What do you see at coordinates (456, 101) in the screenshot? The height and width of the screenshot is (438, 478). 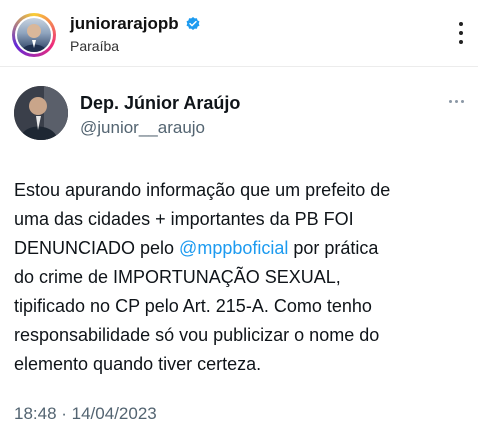 I see `more-horizontal-icon` at bounding box center [456, 101].